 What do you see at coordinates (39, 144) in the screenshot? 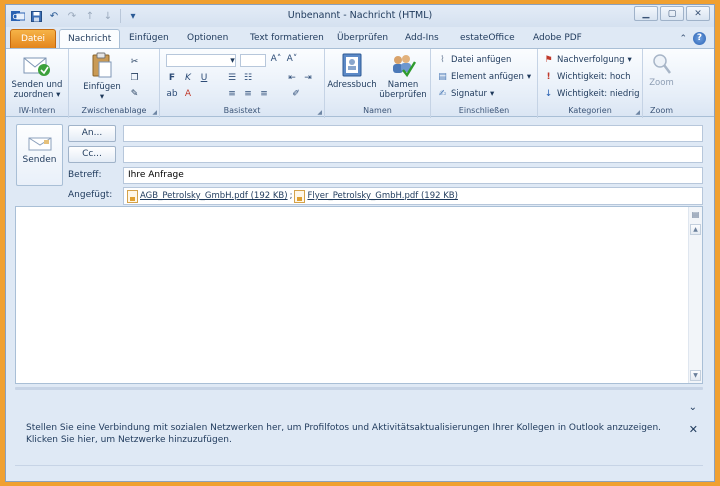
I see `send-envelope-icon` at bounding box center [39, 144].